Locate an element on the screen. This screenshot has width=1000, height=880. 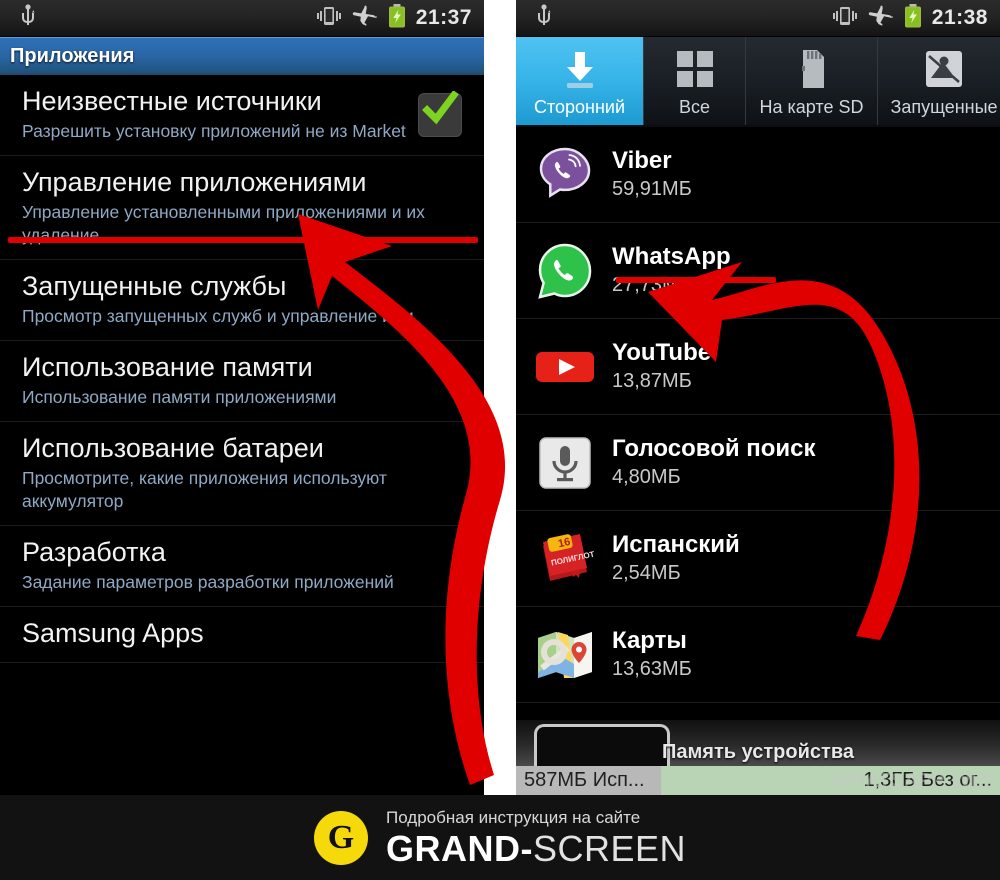
tab-downloaded: Сторонний is located at coordinates (580, 81).